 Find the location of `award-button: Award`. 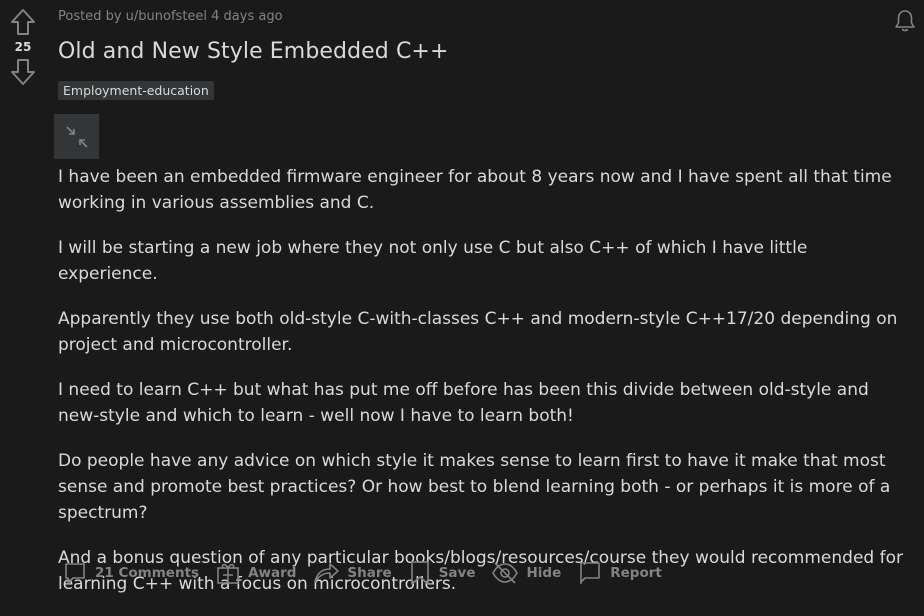

award-button: Award is located at coordinates (255, 573).